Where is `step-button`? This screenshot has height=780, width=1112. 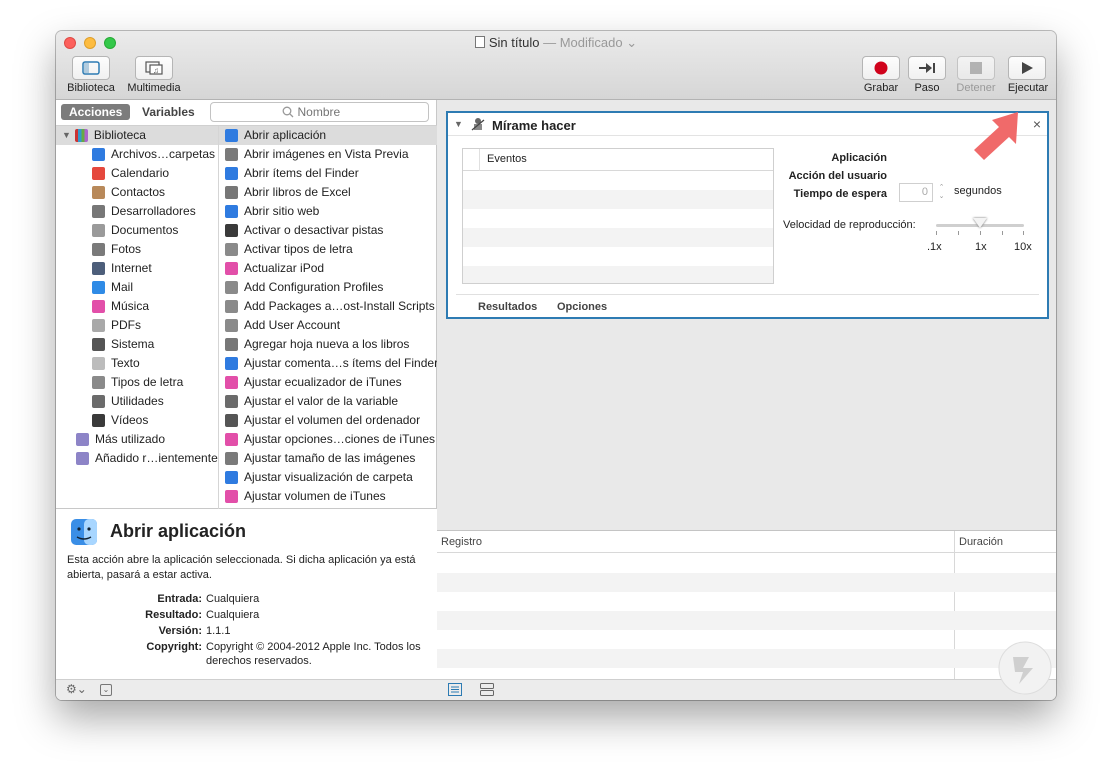
step-button is located at coordinates (927, 68).